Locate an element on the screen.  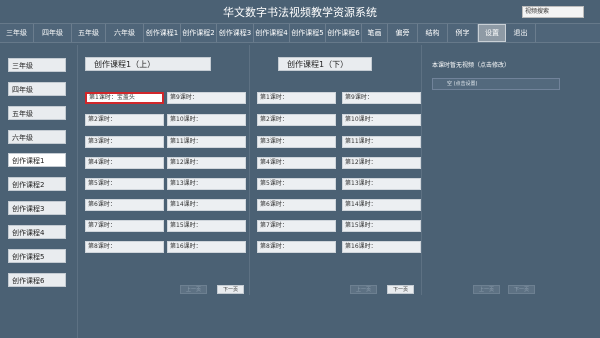
tab-course4: 创作课程4 is located at coordinates (272, 33).